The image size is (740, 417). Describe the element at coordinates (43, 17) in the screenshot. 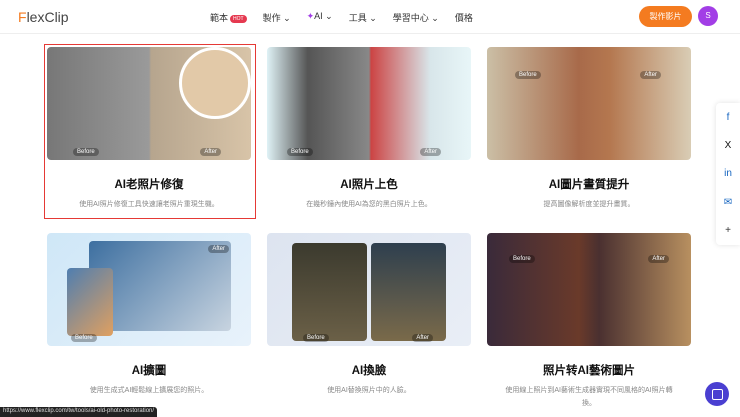

I see `flexclip-logo: FlexClip` at that location.